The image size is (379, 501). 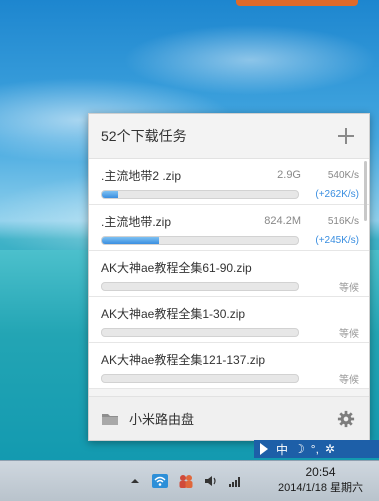 I want to click on ime-toolbar: 中 ☽ °, ✲, so click(x=316, y=449).